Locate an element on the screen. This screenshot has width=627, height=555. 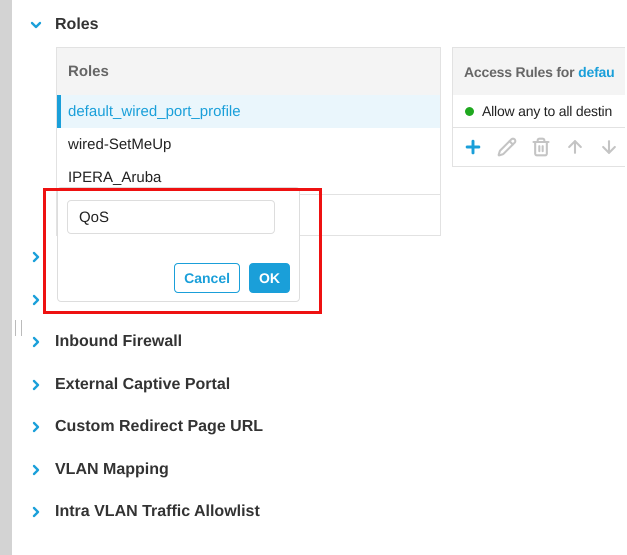
section-title: Inbound Firewall is located at coordinates (118, 342).